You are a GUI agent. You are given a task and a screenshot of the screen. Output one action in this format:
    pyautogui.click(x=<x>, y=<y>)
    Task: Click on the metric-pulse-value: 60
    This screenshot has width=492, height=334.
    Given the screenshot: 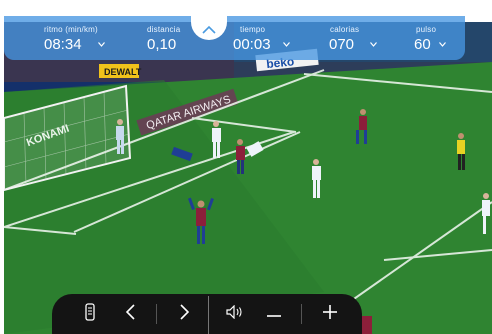 What is the action you would take?
    pyautogui.click(x=422, y=44)
    